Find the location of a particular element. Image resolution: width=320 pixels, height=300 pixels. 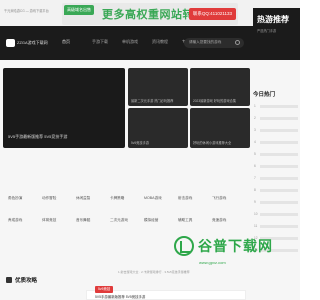

hot-recommend-panel: 热游推荐 严选热门手游 is located at coordinates (276, 31).